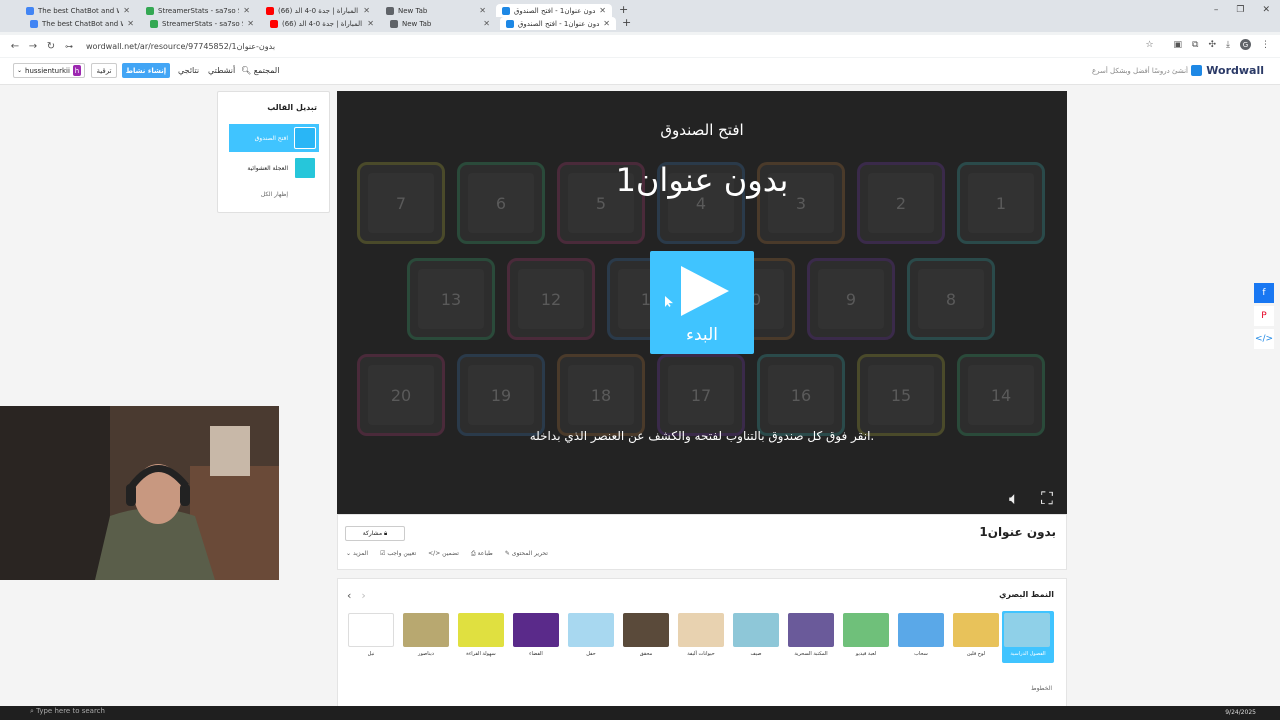 This screenshot has width=1280, height=720. I want to click on theme-option: نيل, so click(371, 635).